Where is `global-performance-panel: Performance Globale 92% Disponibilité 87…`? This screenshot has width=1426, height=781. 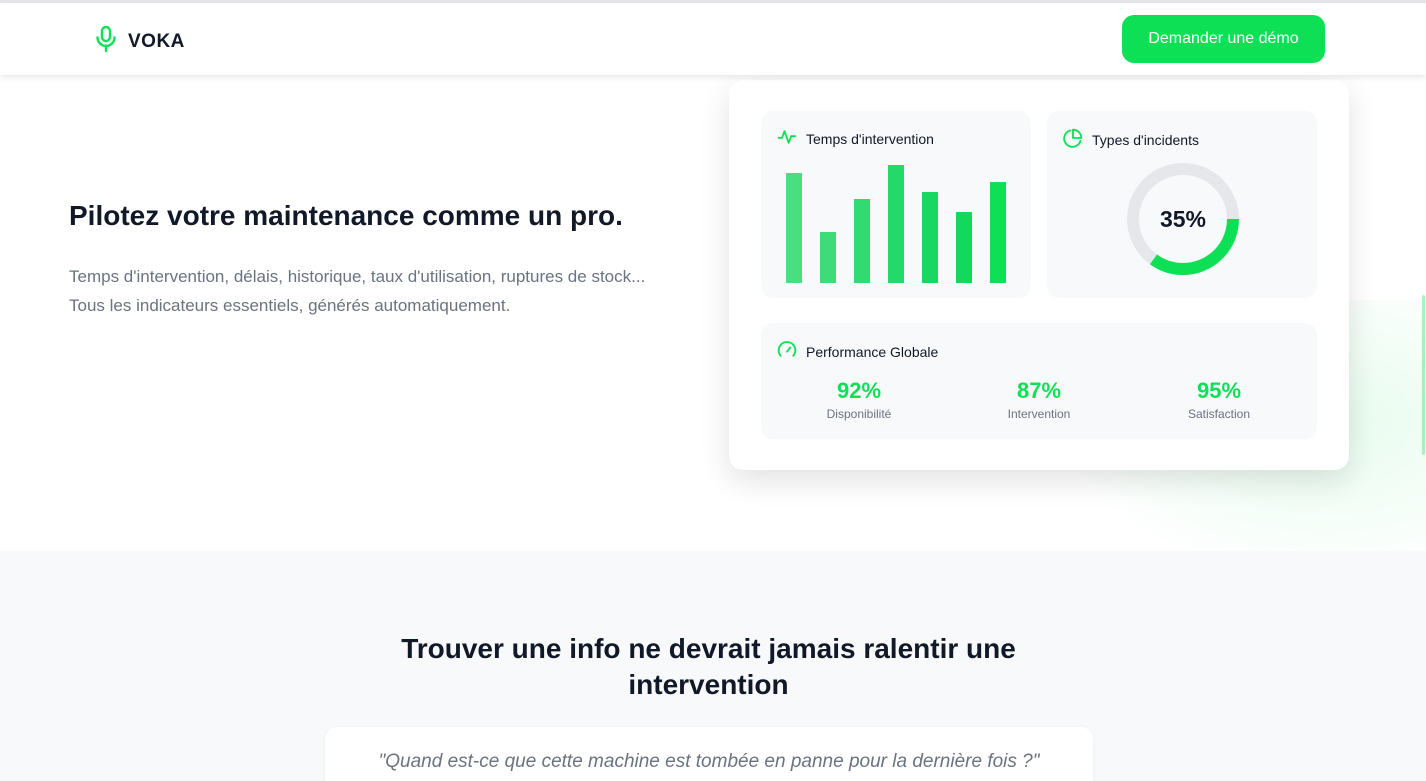 global-performance-panel: Performance Globale 92% Disponibilité 87… is located at coordinates (1039, 381).